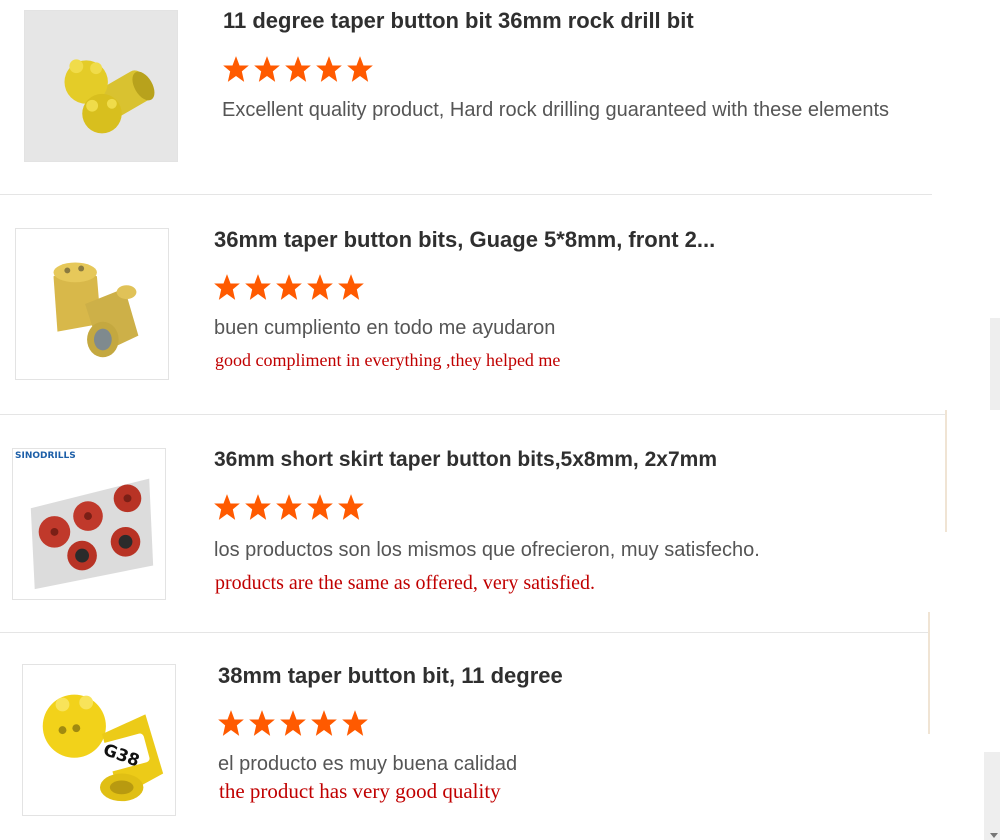  Describe the element at coordinates (390, 676) in the screenshot. I see `product-title: 38mm taper button bit, 11 degree` at that location.